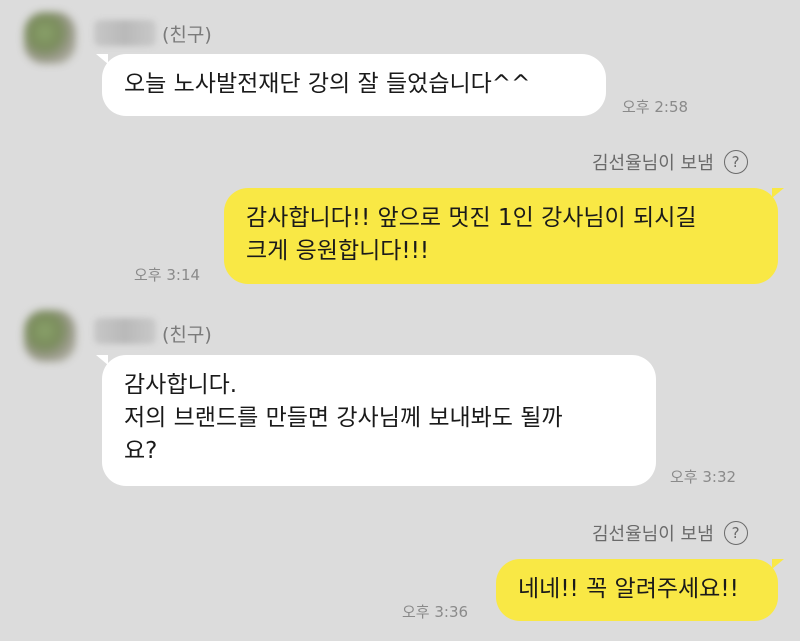 The image size is (800, 641). I want to click on message-timestamp: 오후 2:58, so click(655, 107).